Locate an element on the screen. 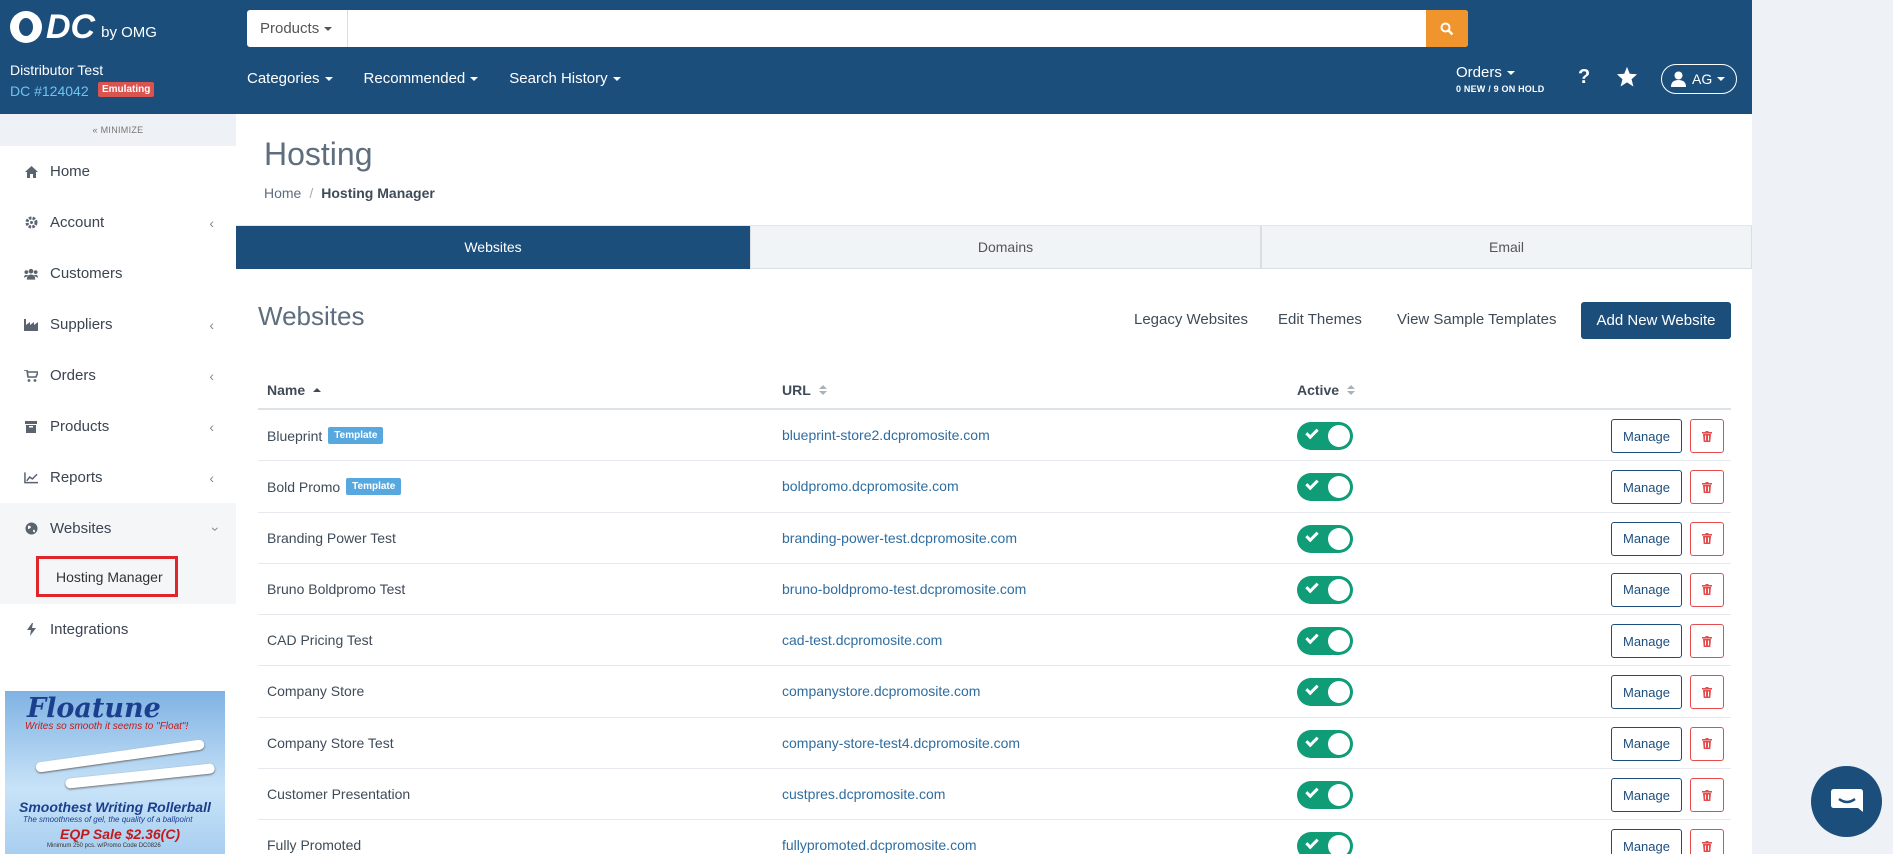 The width and height of the screenshot is (1893, 854). website-url-link: blueprint-store2.dcpromosite.com is located at coordinates (886, 435).